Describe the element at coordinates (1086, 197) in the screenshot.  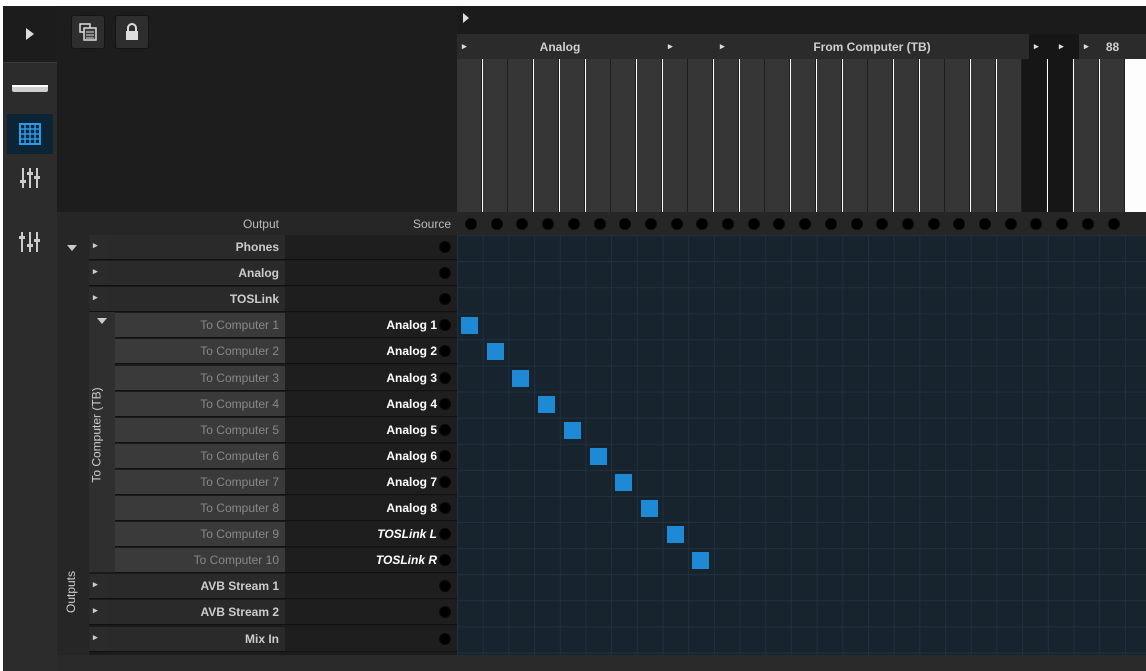
I see `column-header: Main L` at that location.